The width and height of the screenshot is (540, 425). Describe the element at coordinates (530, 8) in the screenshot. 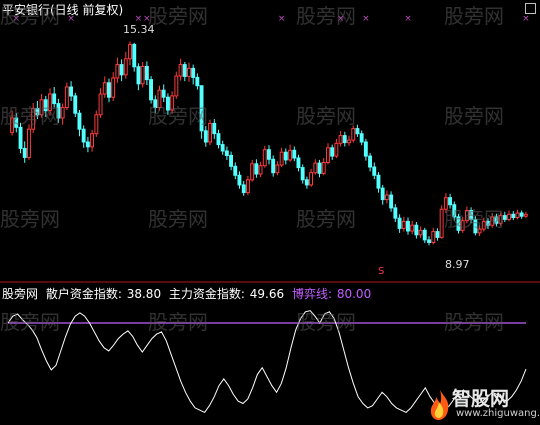

I see `close-icon` at that location.